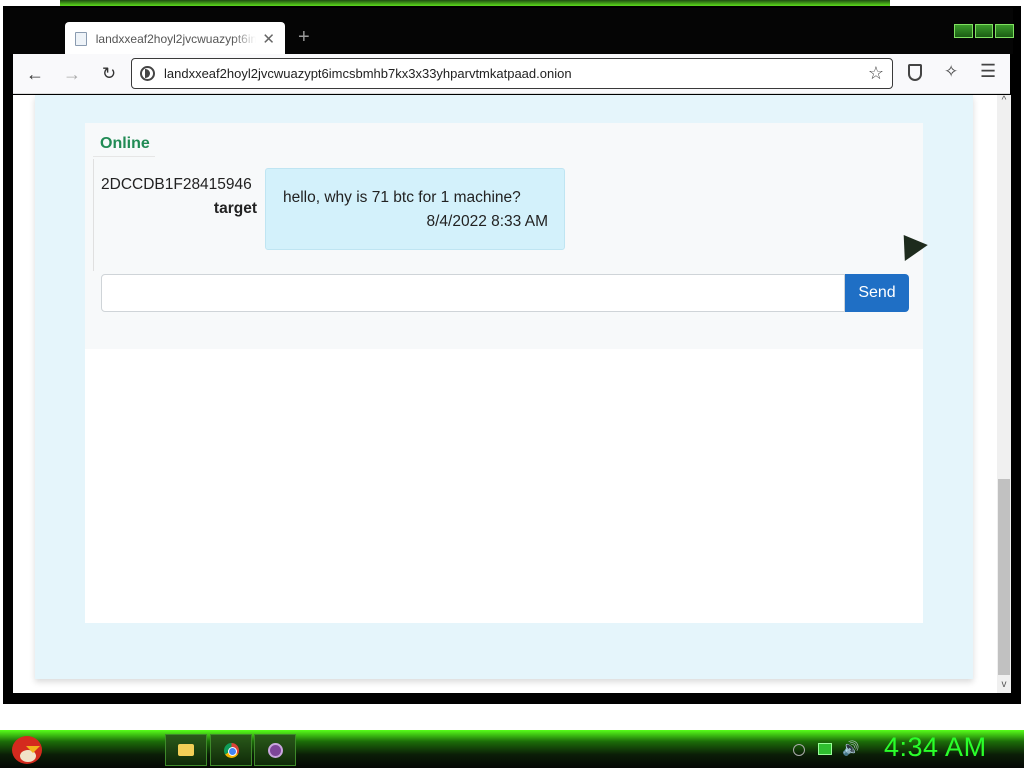  What do you see at coordinates (304, 37) in the screenshot?
I see `plus-icon: +` at bounding box center [304, 37].